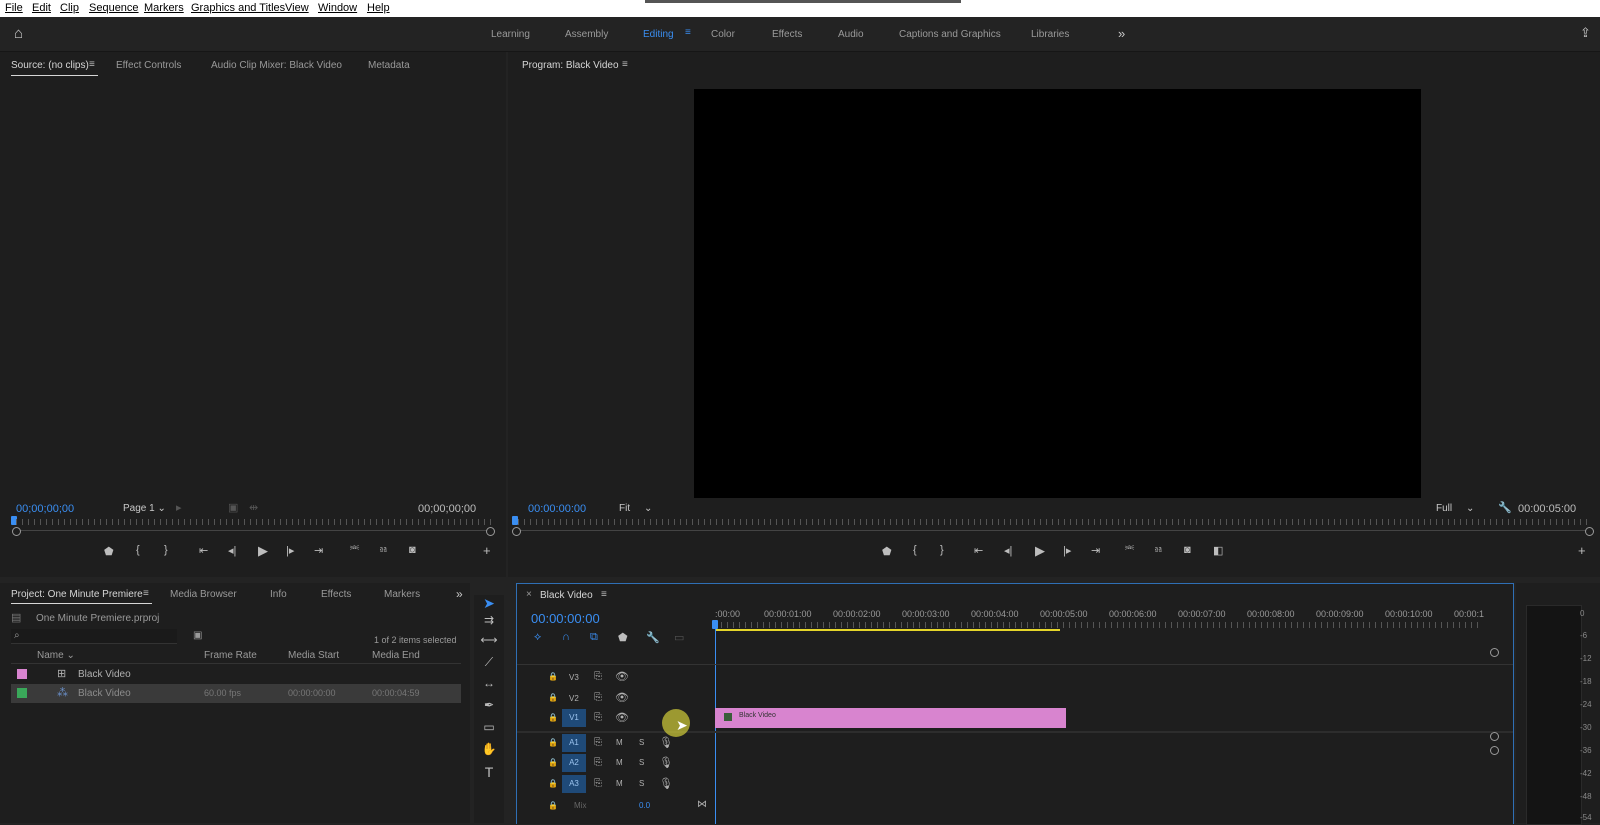  Describe the element at coordinates (688, 32) in the screenshot. I see `workspace-menu-icon: ≡` at that location.